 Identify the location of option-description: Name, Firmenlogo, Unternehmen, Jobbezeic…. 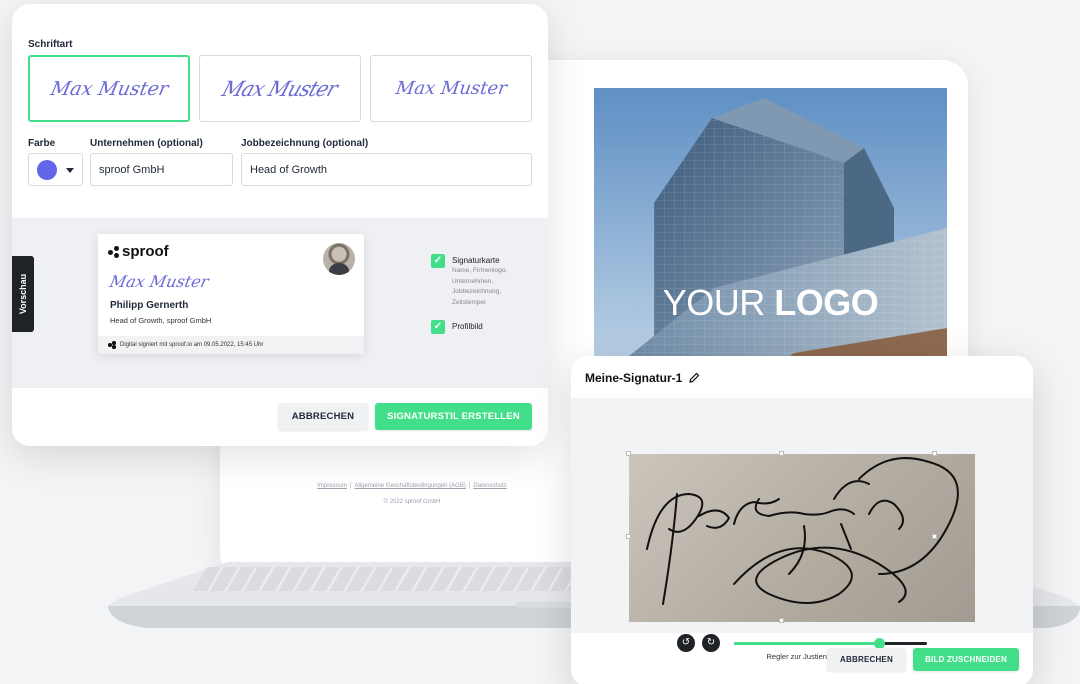
(480, 286).